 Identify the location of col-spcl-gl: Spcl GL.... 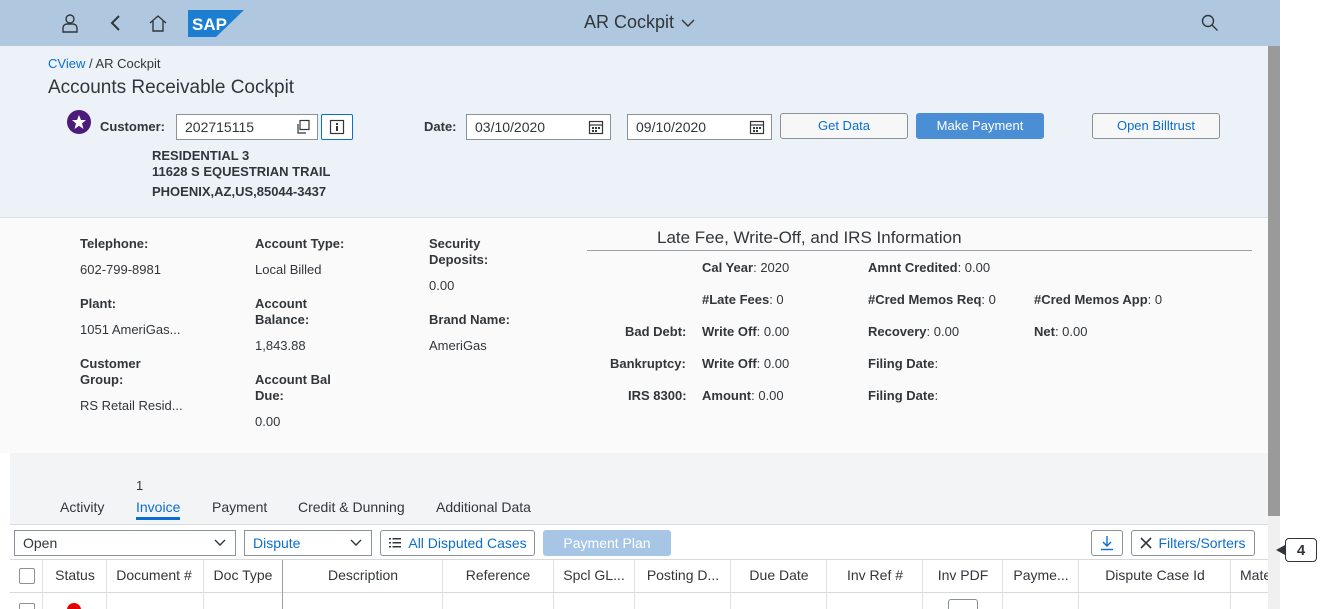
(594, 575).